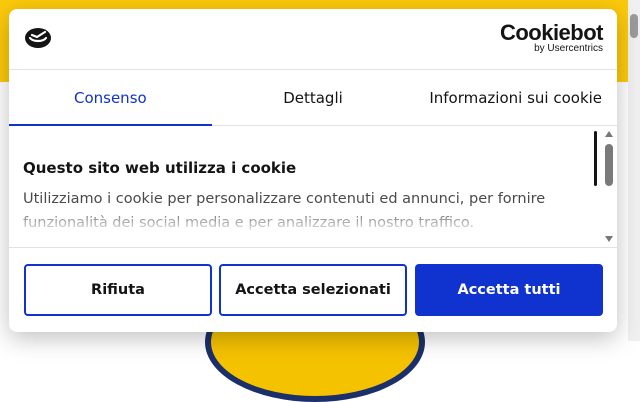  What do you see at coordinates (609, 165) in the screenshot?
I see `content-scrollbar-thumb` at bounding box center [609, 165].